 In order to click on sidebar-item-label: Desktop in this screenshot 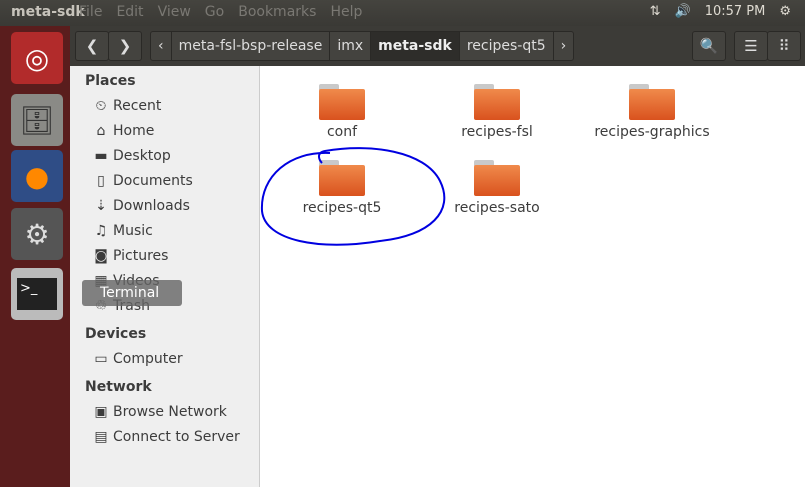, I will do `click(142, 156)`.